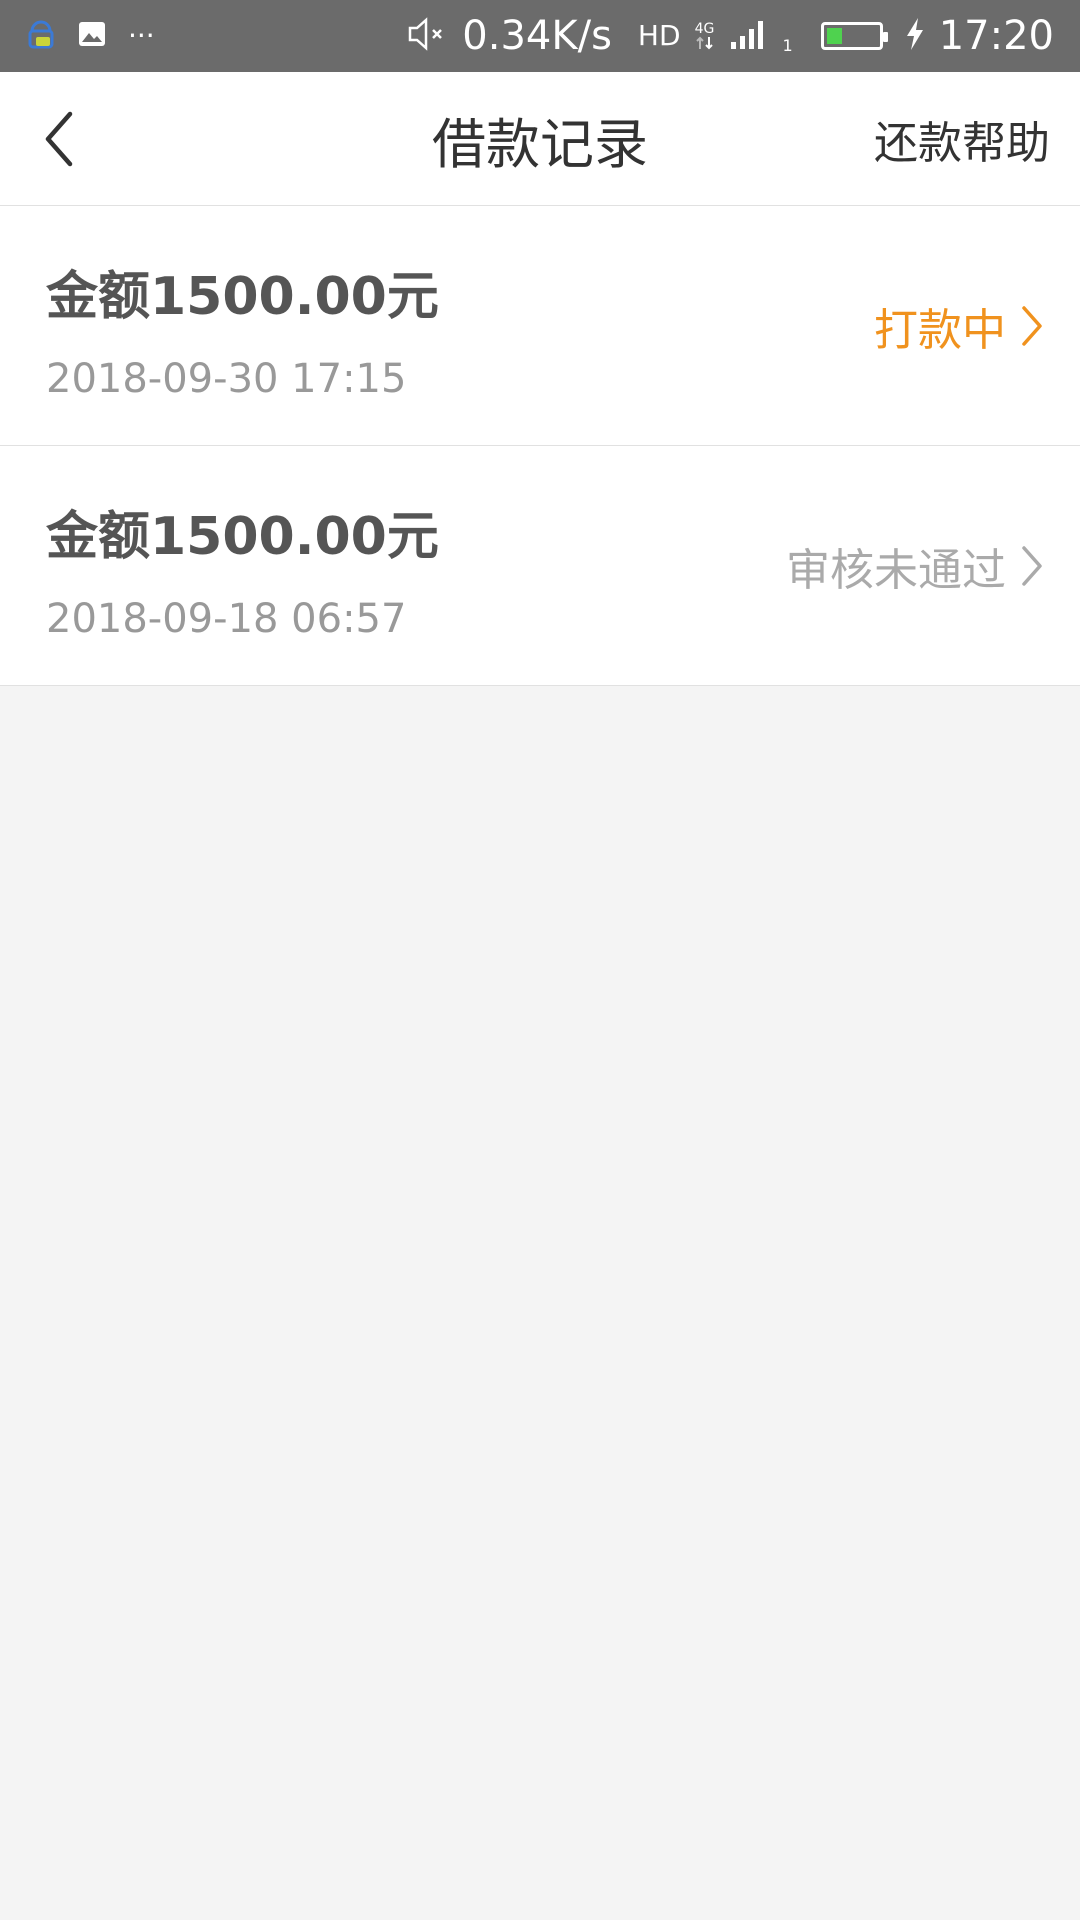 This screenshot has width=1080, height=1920. Describe the element at coordinates (704, 28) in the screenshot. I see `network-type-label: 4G` at that location.